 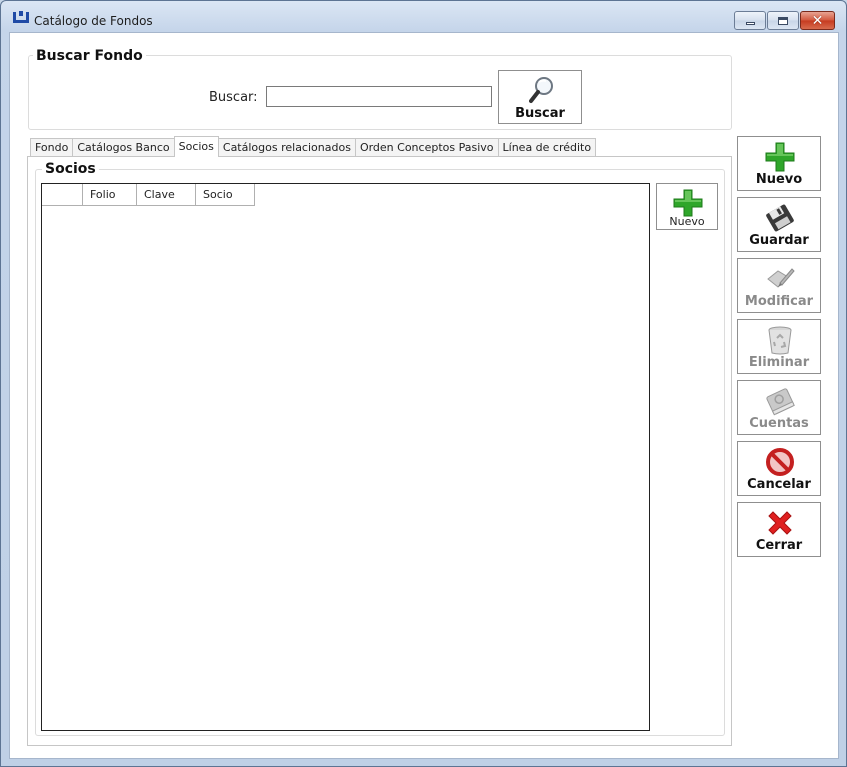 What do you see at coordinates (225, 194) in the screenshot?
I see `column-header-socio: Socio` at bounding box center [225, 194].